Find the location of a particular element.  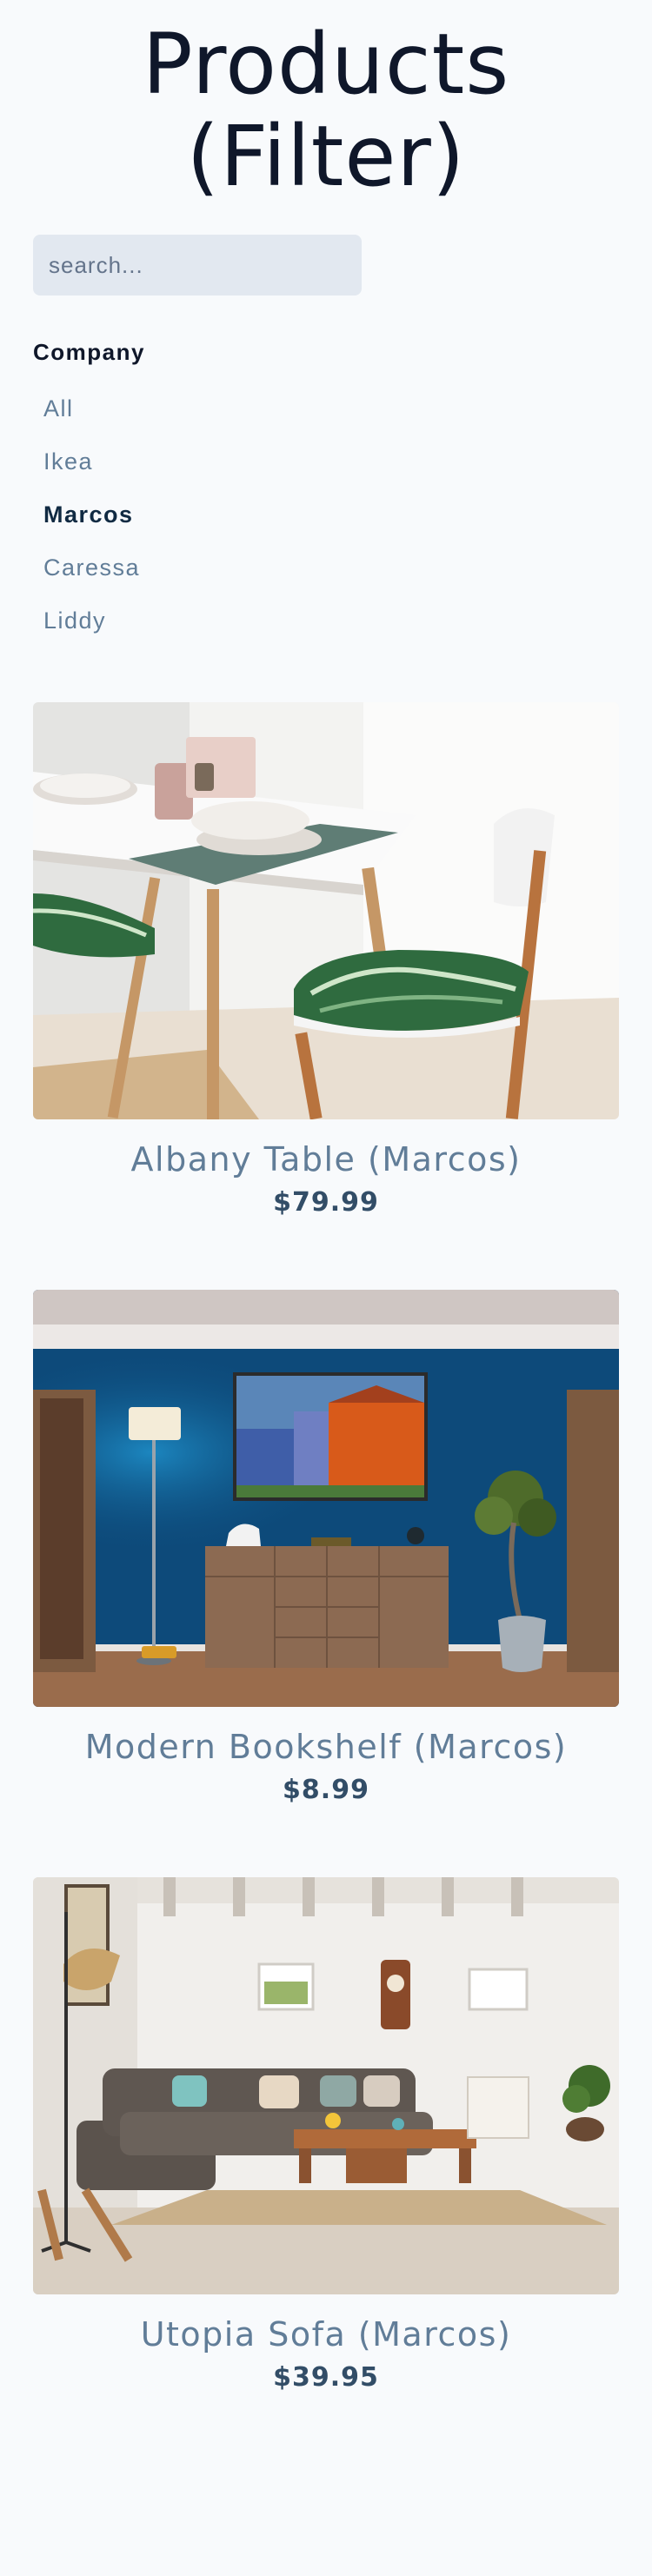

company-option-marcos: Marcos is located at coordinates (88, 514).